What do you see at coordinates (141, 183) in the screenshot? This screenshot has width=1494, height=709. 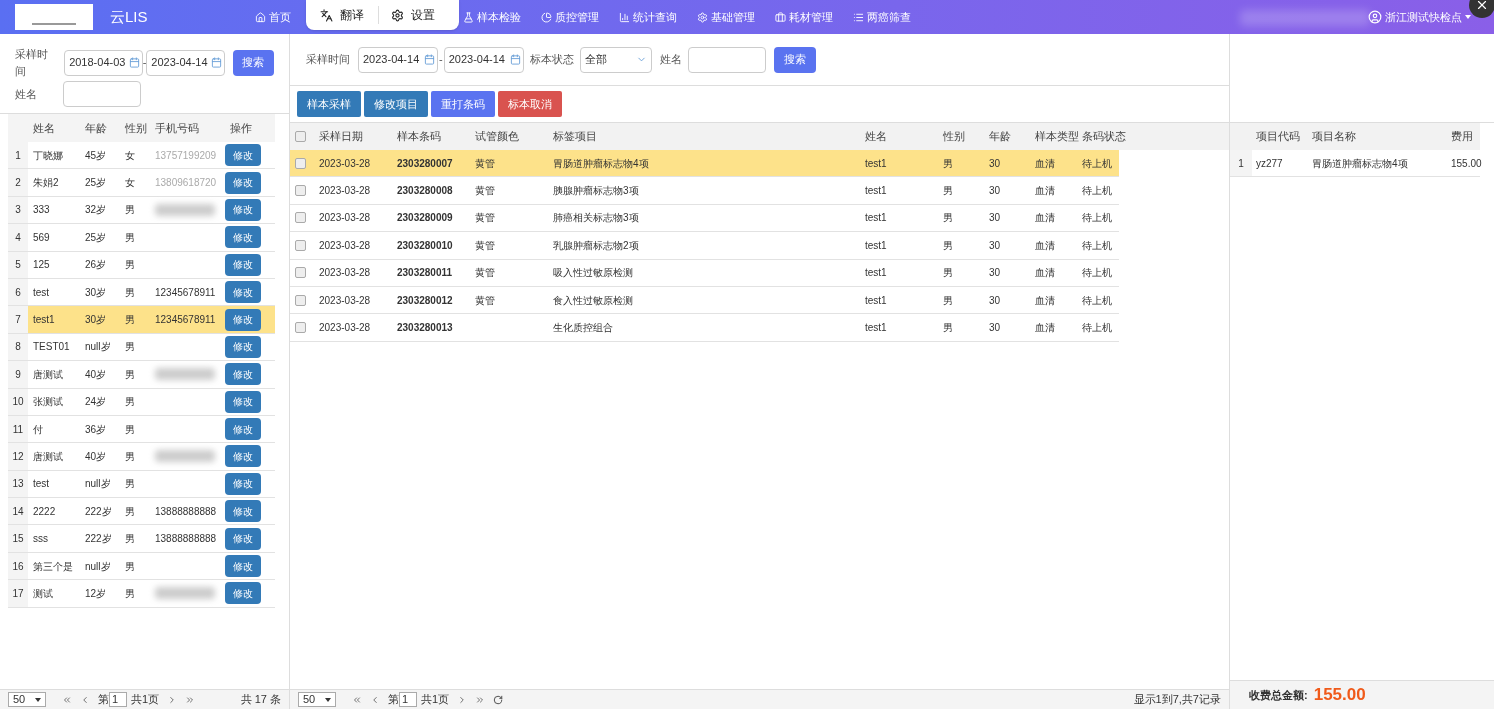 I see `patient-row: 2 朱娟2 25岁 女 13809618720 修改` at bounding box center [141, 183].